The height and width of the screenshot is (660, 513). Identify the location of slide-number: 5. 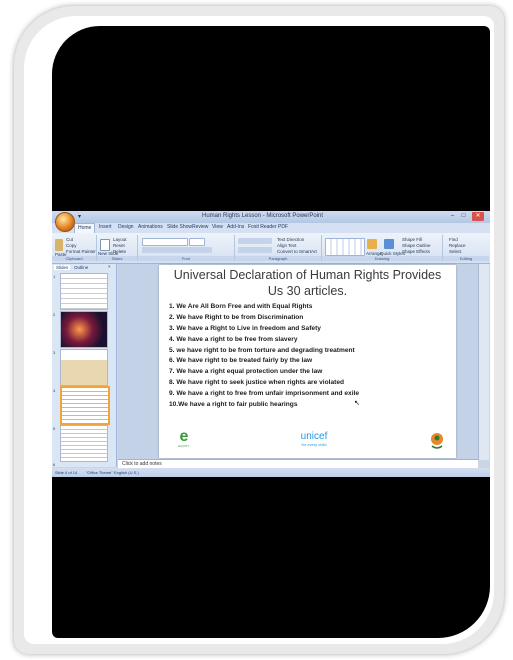
(54, 428).